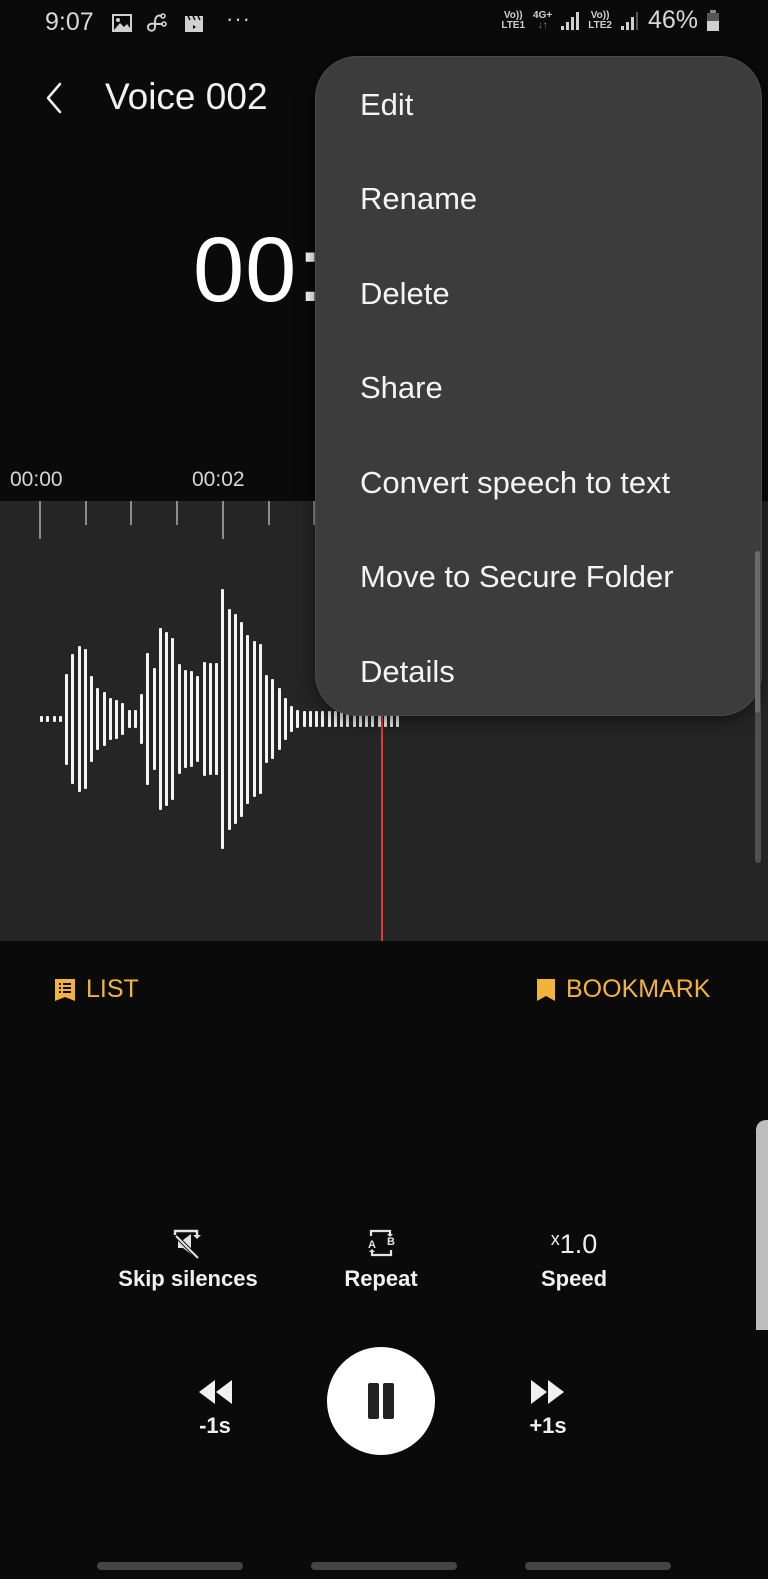  I want to click on signal-sim2-icon, so click(629, 20).